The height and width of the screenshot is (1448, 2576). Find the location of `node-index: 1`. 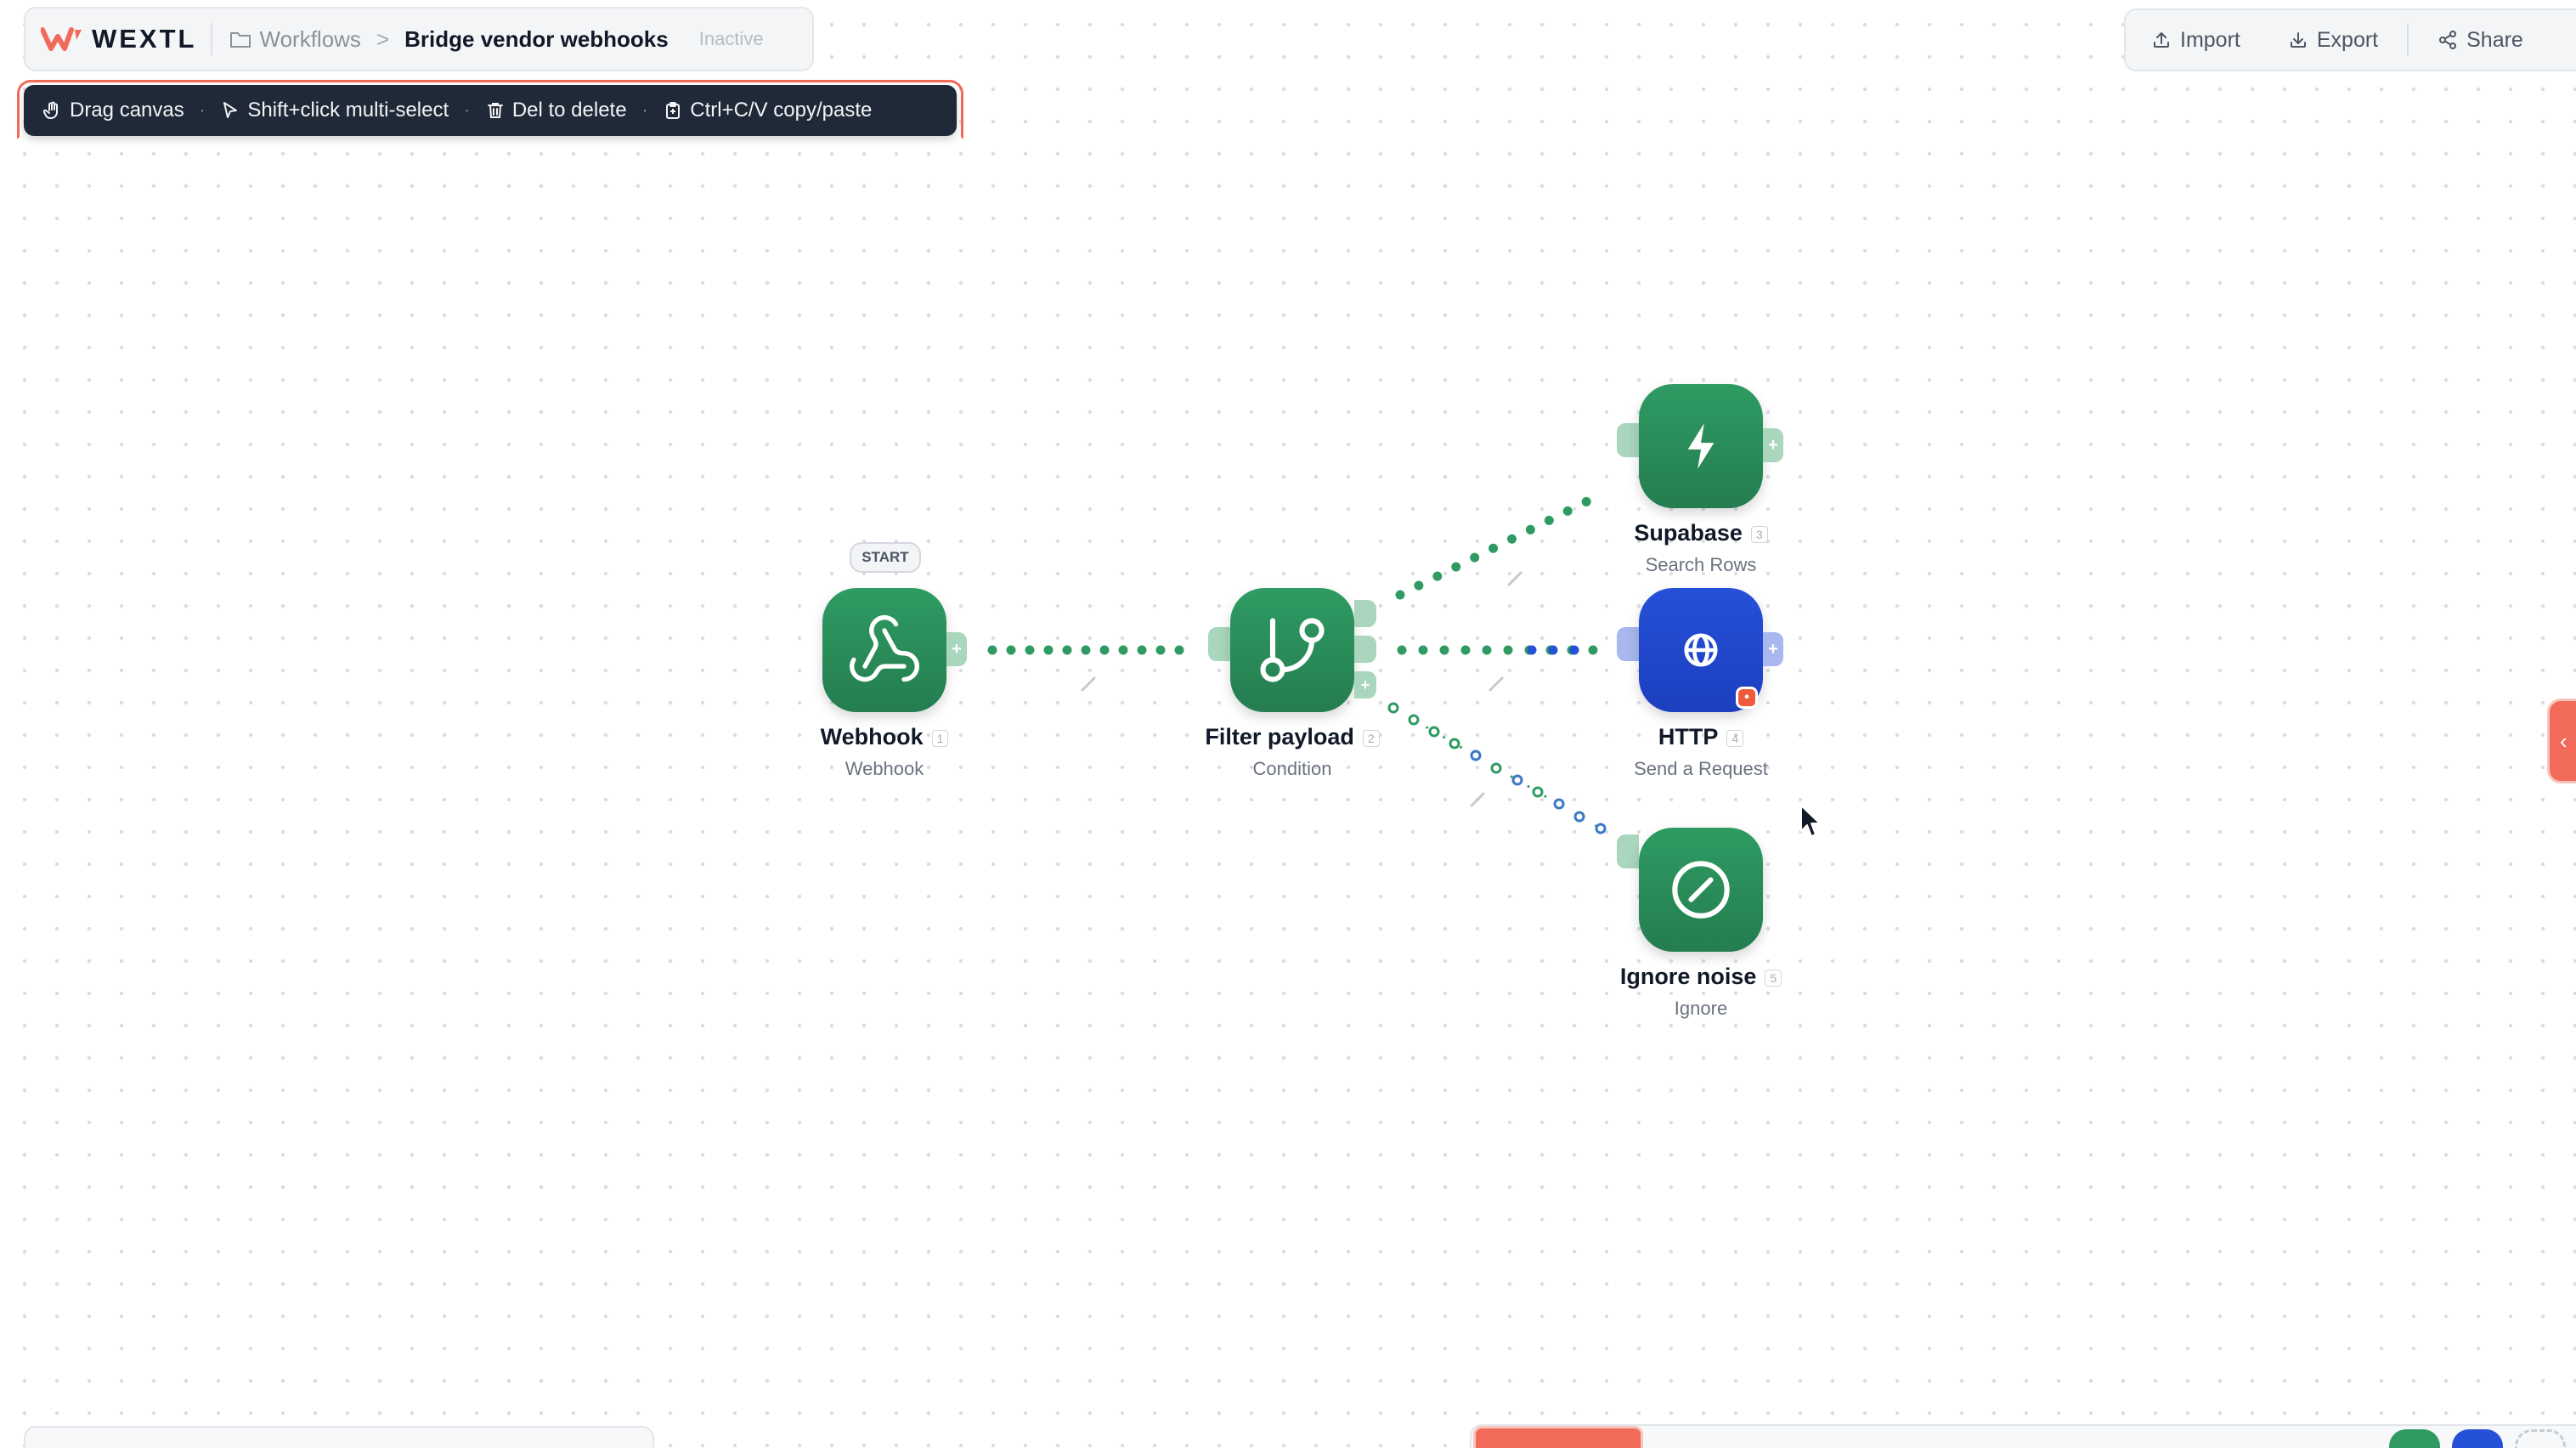

node-index: 1 is located at coordinates (940, 738).